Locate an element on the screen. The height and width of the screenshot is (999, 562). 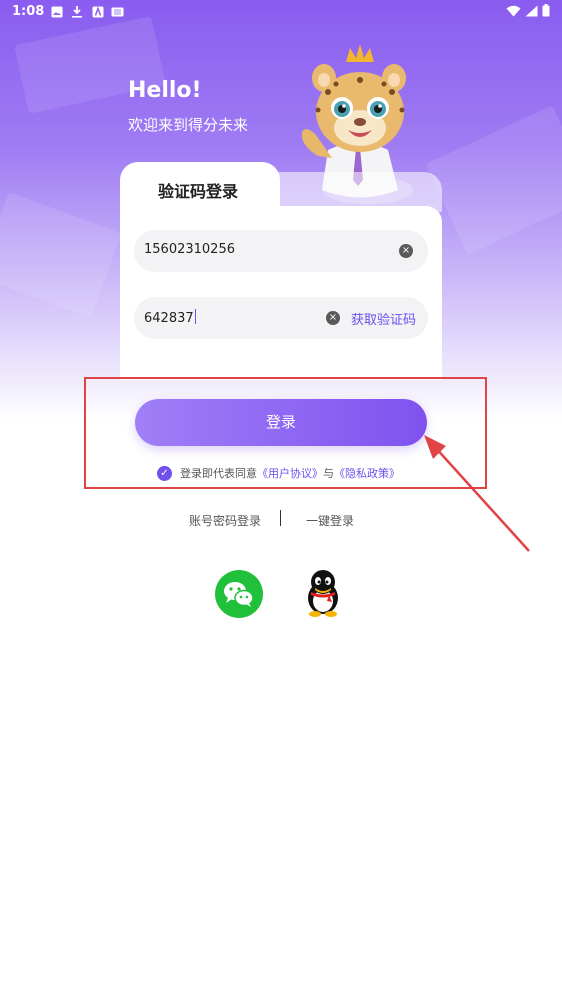
wechat-login-button is located at coordinates (239, 594).